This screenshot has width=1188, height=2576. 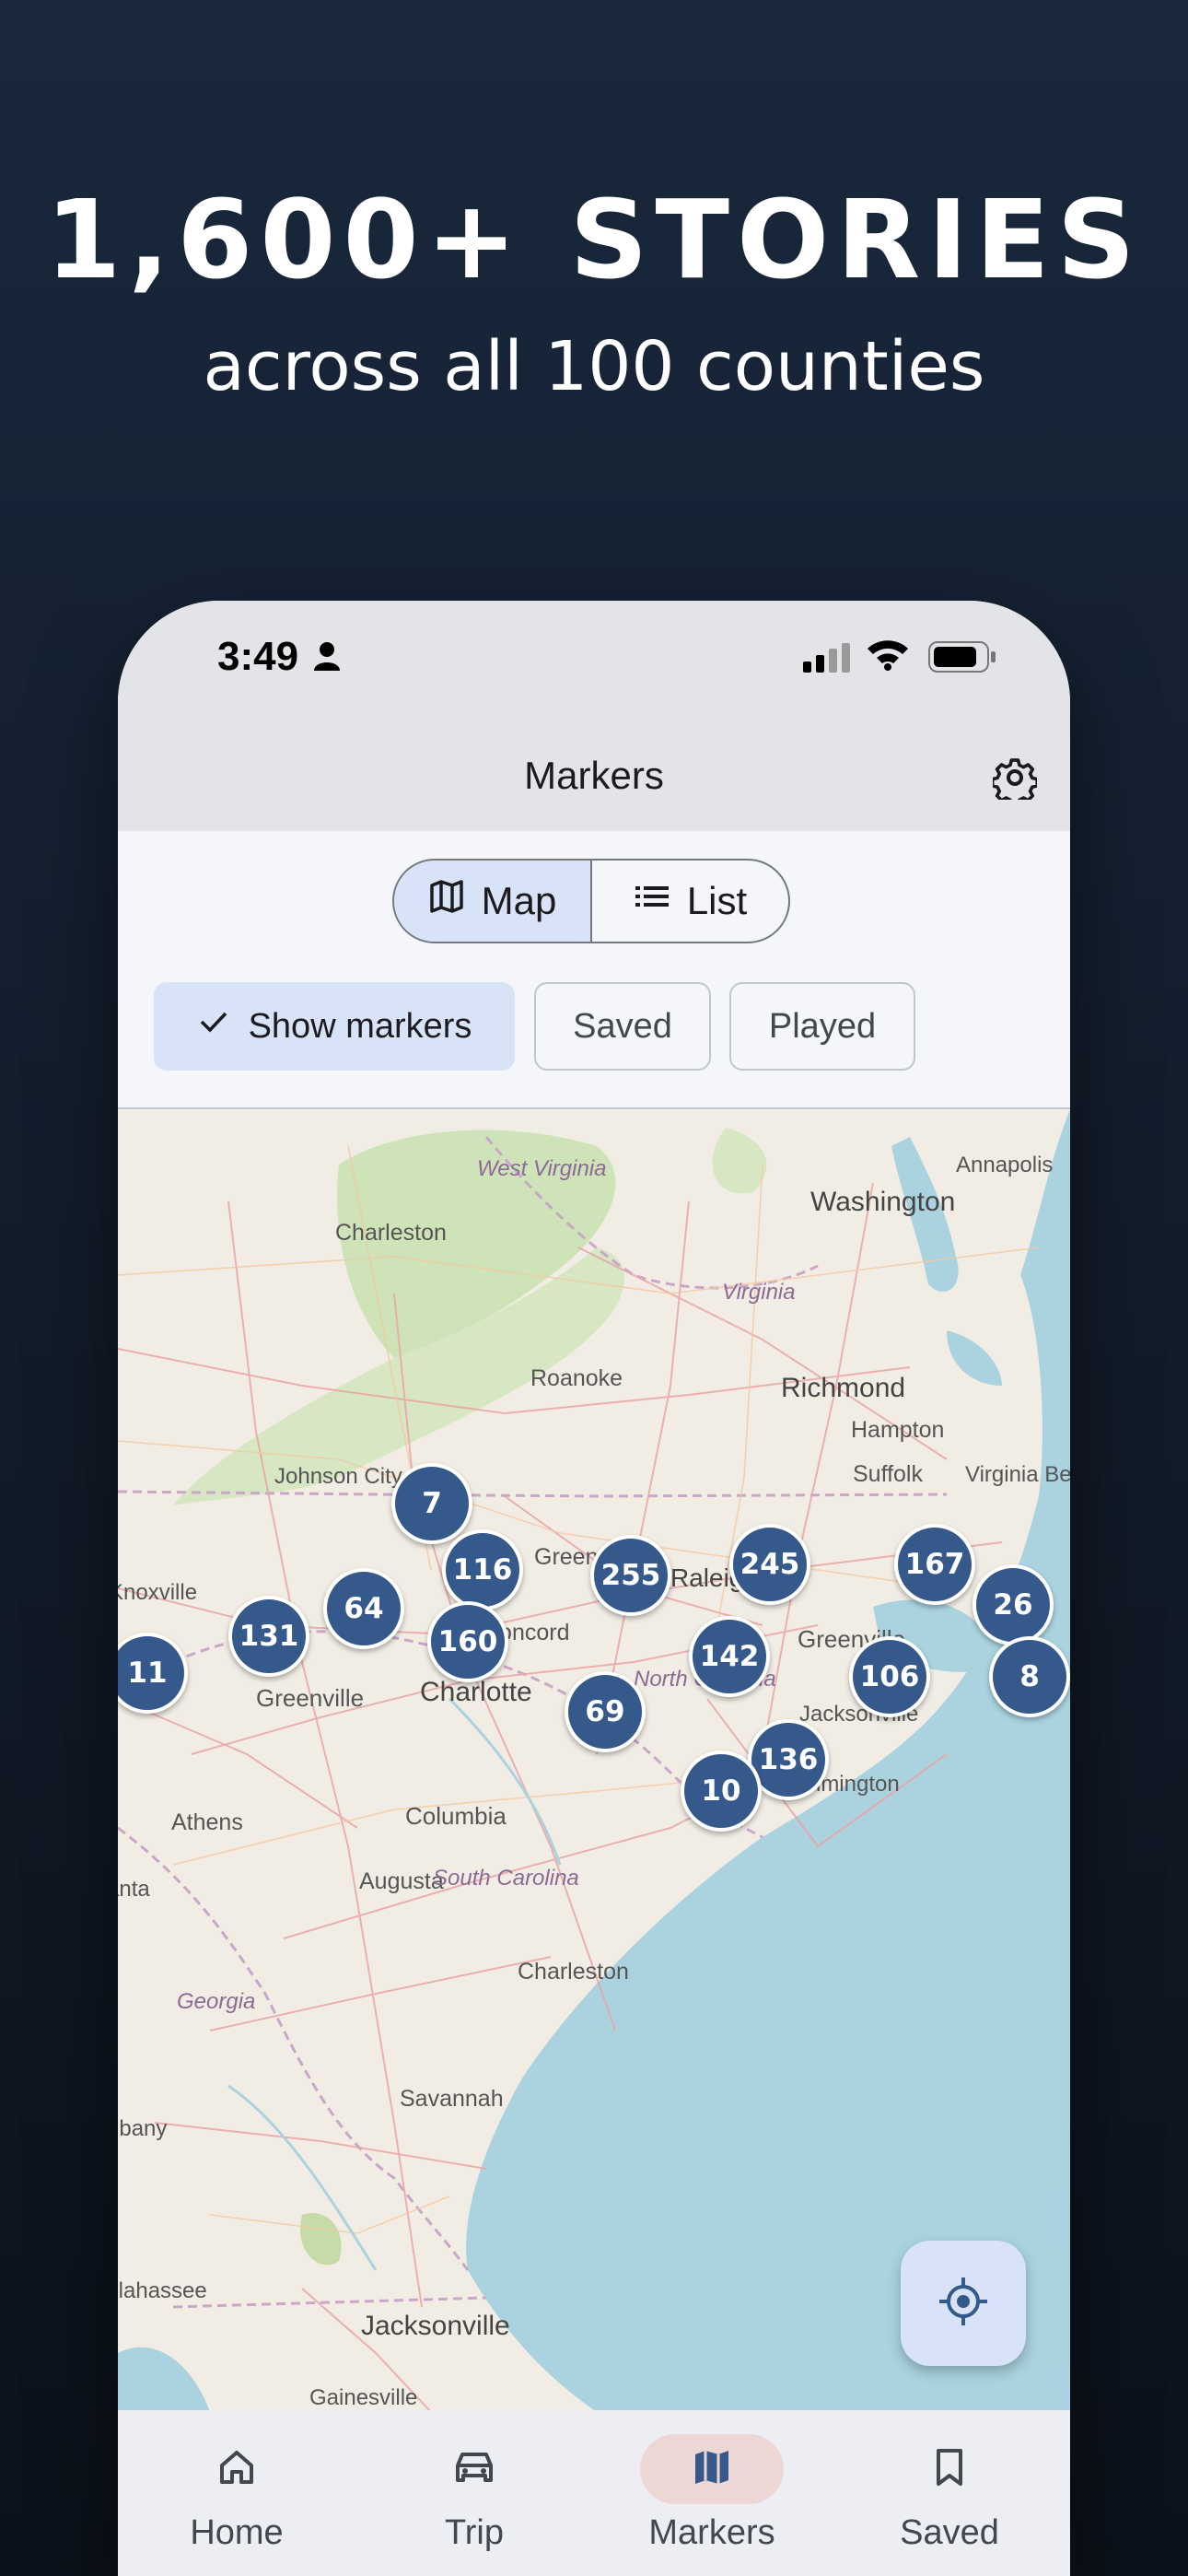 What do you see at coordinates (949, 2532) in the screenshot?
I see `nav-saved-label: Saved` at bounding box center [949, 2532].